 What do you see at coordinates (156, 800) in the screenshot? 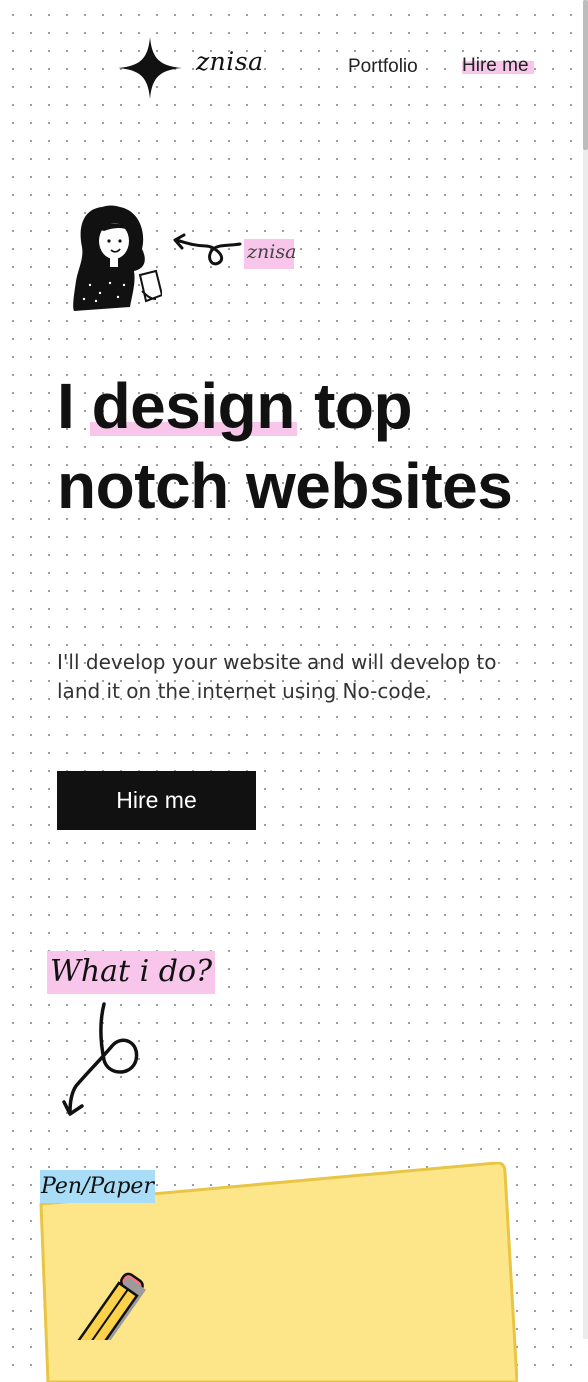
I see `hire-me-button: Hire me` at bounding box center [156, 800].